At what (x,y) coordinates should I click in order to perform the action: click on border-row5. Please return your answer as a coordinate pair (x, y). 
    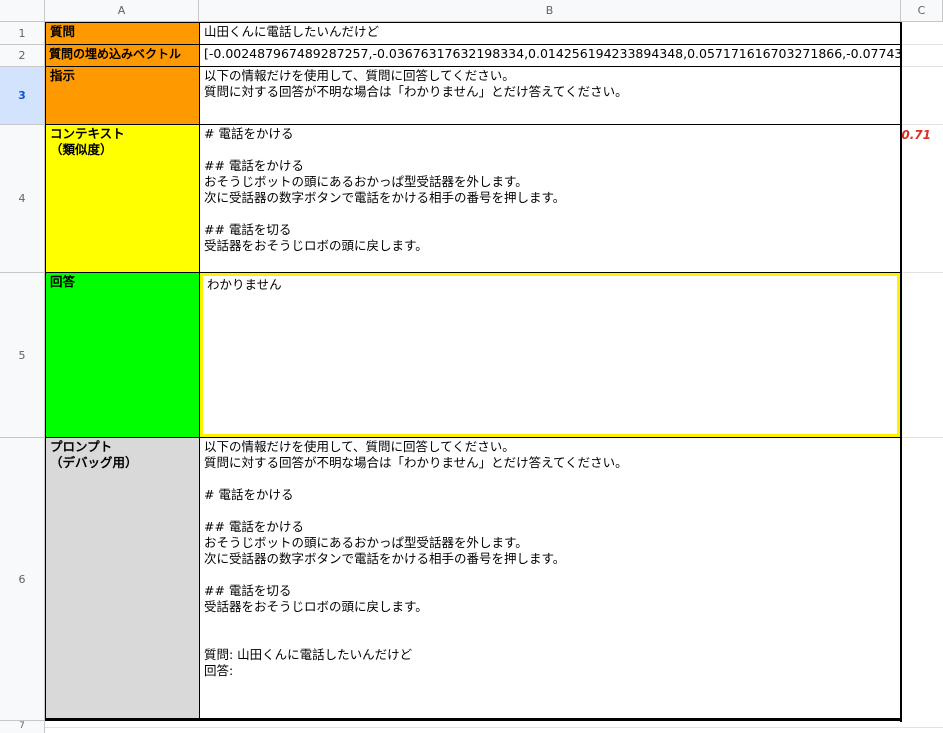
    Looking at the image, I should click on (473, 437).